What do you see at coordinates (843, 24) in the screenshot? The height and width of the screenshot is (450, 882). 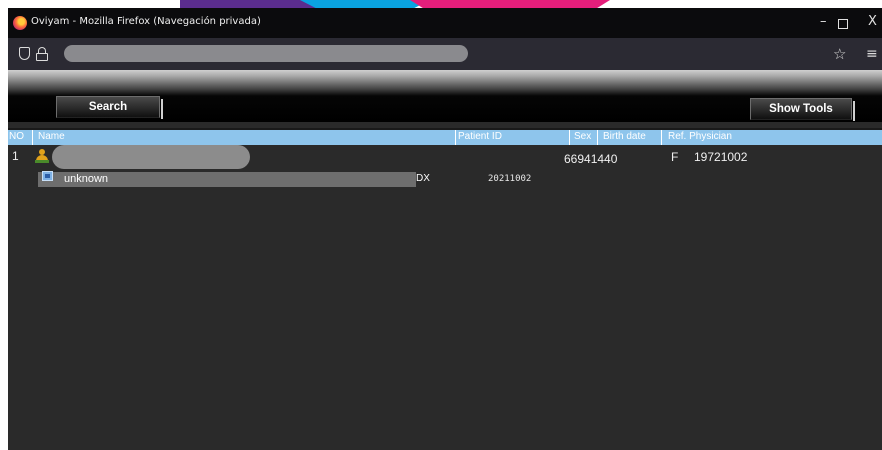 I see `maximize-button` at bounding box center [843, 24].